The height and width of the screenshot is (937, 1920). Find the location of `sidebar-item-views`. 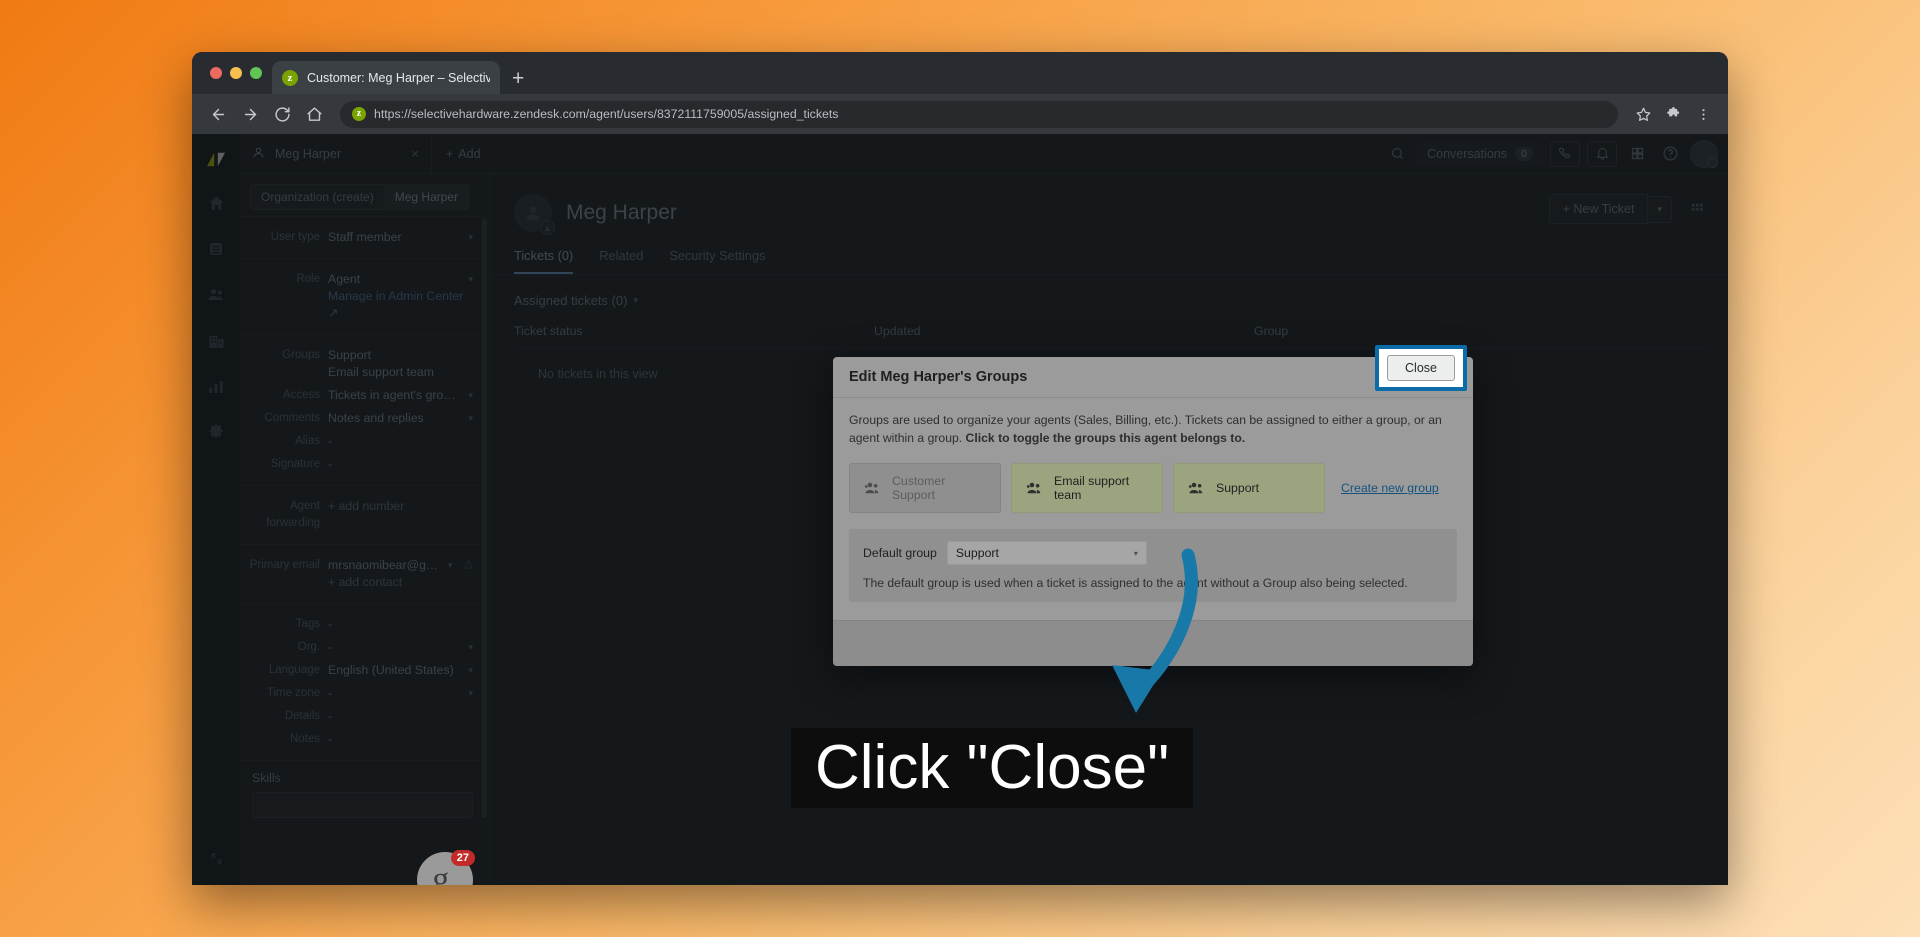

sidebar-item-views is located at coordinates (216, 249).